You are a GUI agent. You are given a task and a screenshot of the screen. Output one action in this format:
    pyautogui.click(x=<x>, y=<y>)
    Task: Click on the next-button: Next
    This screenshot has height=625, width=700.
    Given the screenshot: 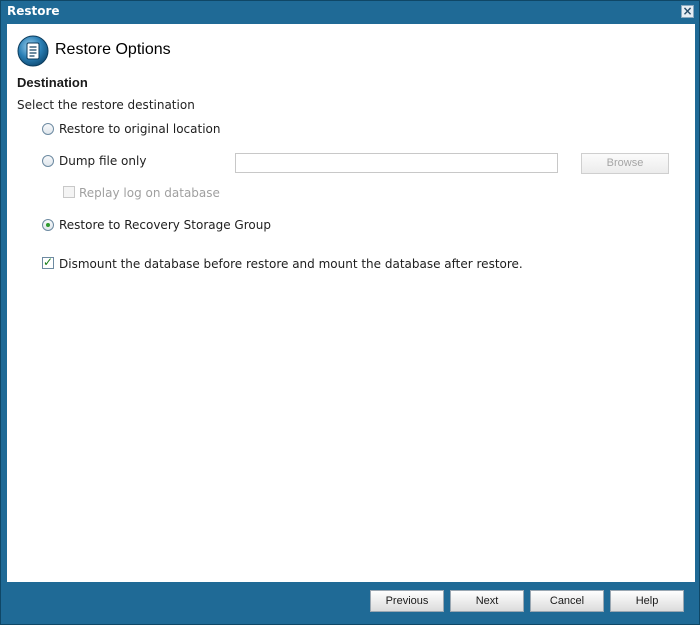 What is the action you would take?
    pyautogui.click(x=487, y=601)
    